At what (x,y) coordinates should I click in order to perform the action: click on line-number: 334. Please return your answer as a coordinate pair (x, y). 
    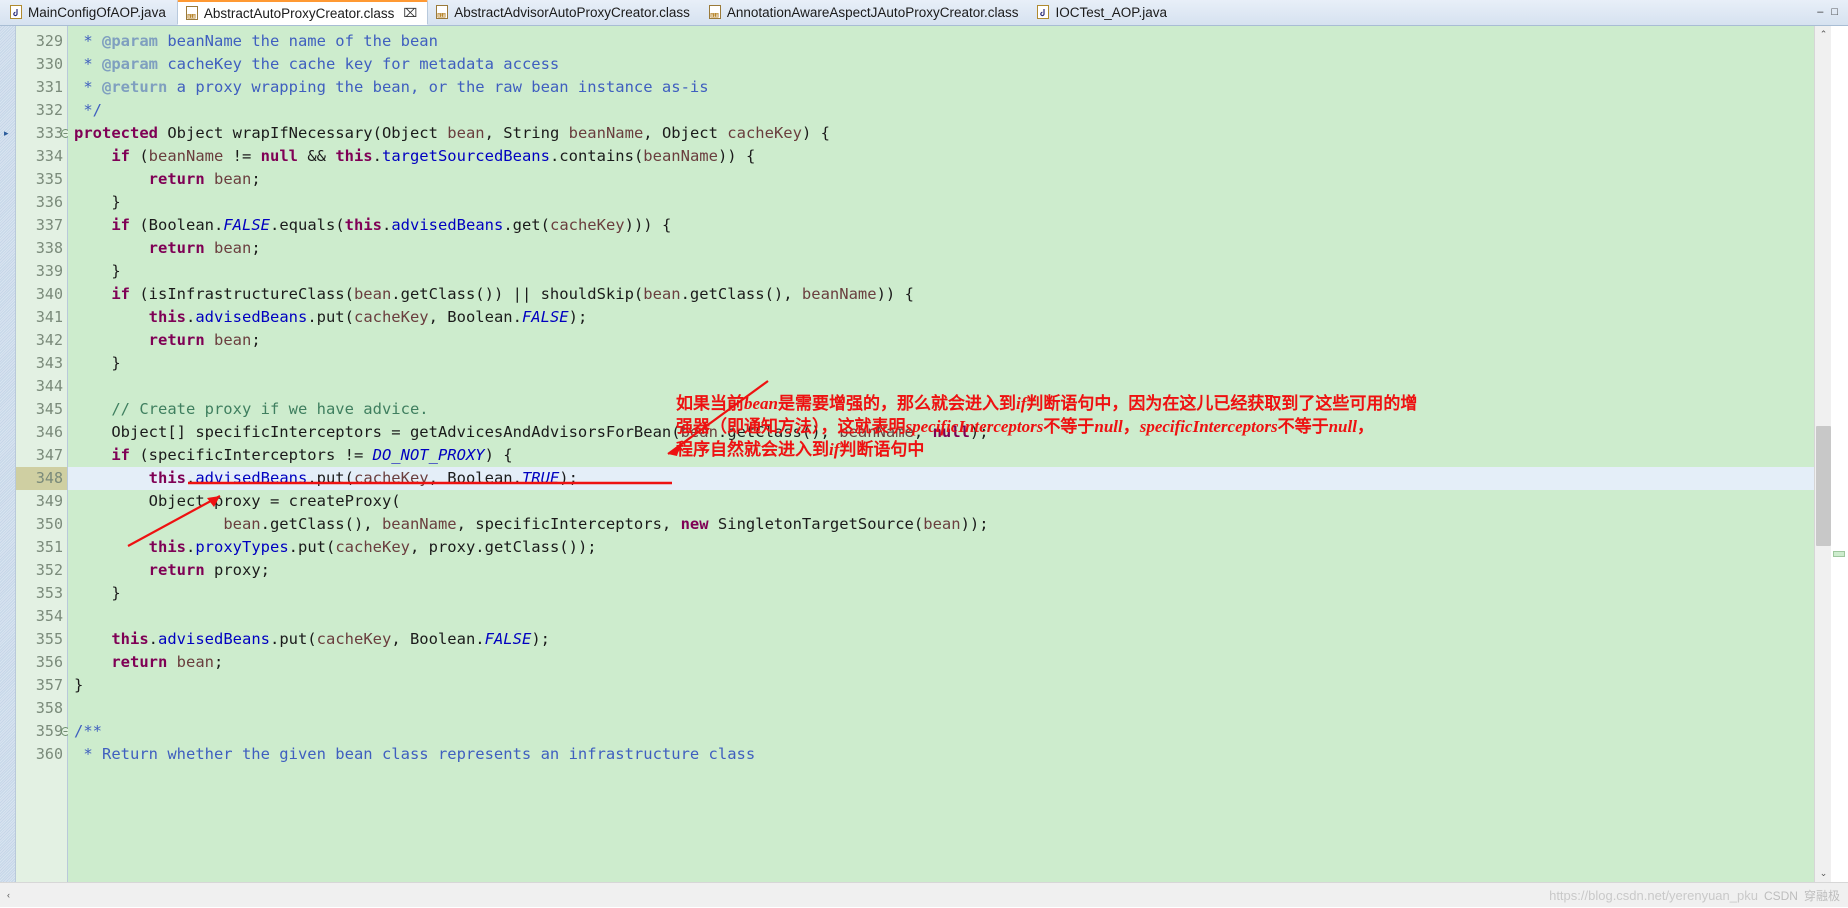
    Looking at the image, I should click on (49, 156).